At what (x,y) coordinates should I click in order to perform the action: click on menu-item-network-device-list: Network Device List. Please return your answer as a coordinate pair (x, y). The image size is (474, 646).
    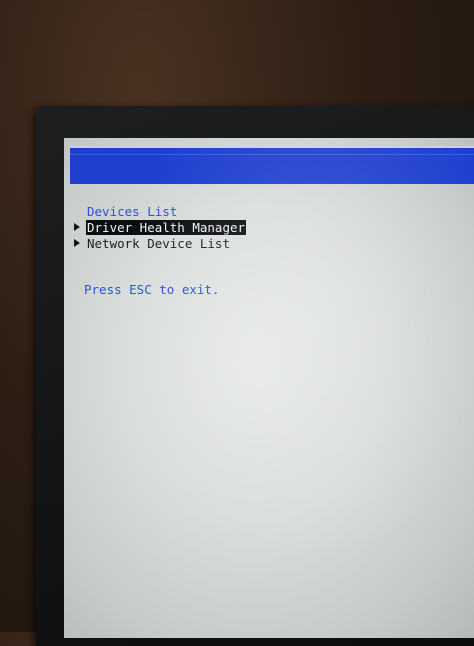
    Looking at the image, I should click on (151, 243).